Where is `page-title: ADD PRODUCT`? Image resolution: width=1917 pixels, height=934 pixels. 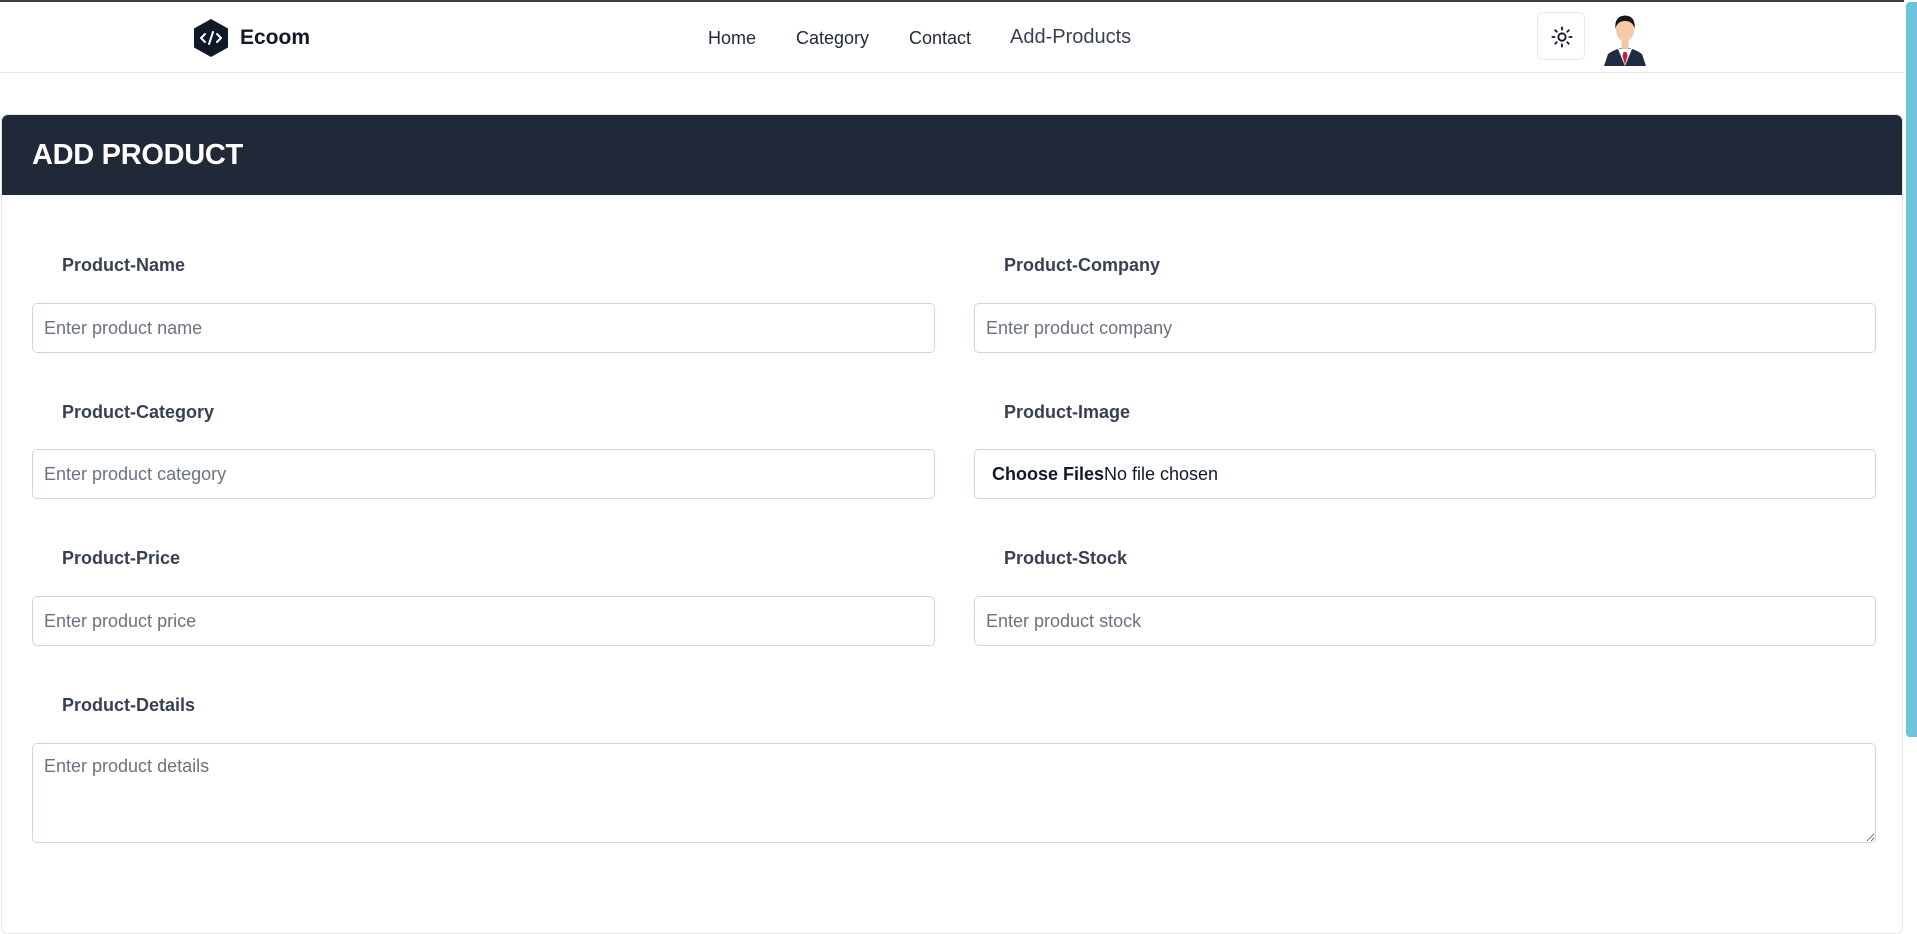 page-title: ADD PRODUCT is located at coordinates (137, 155).